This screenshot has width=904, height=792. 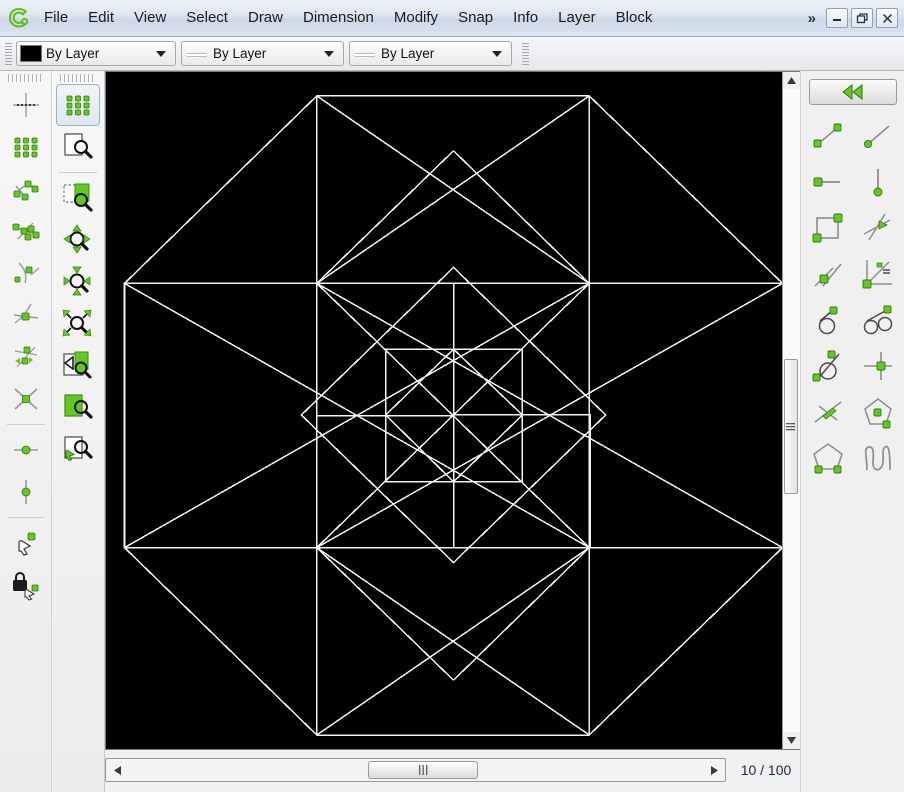 What do you see at coordinates (73, 53) in the screenshot?
I see `pen-color-label: By Layer` at bounding box center [73, 53].